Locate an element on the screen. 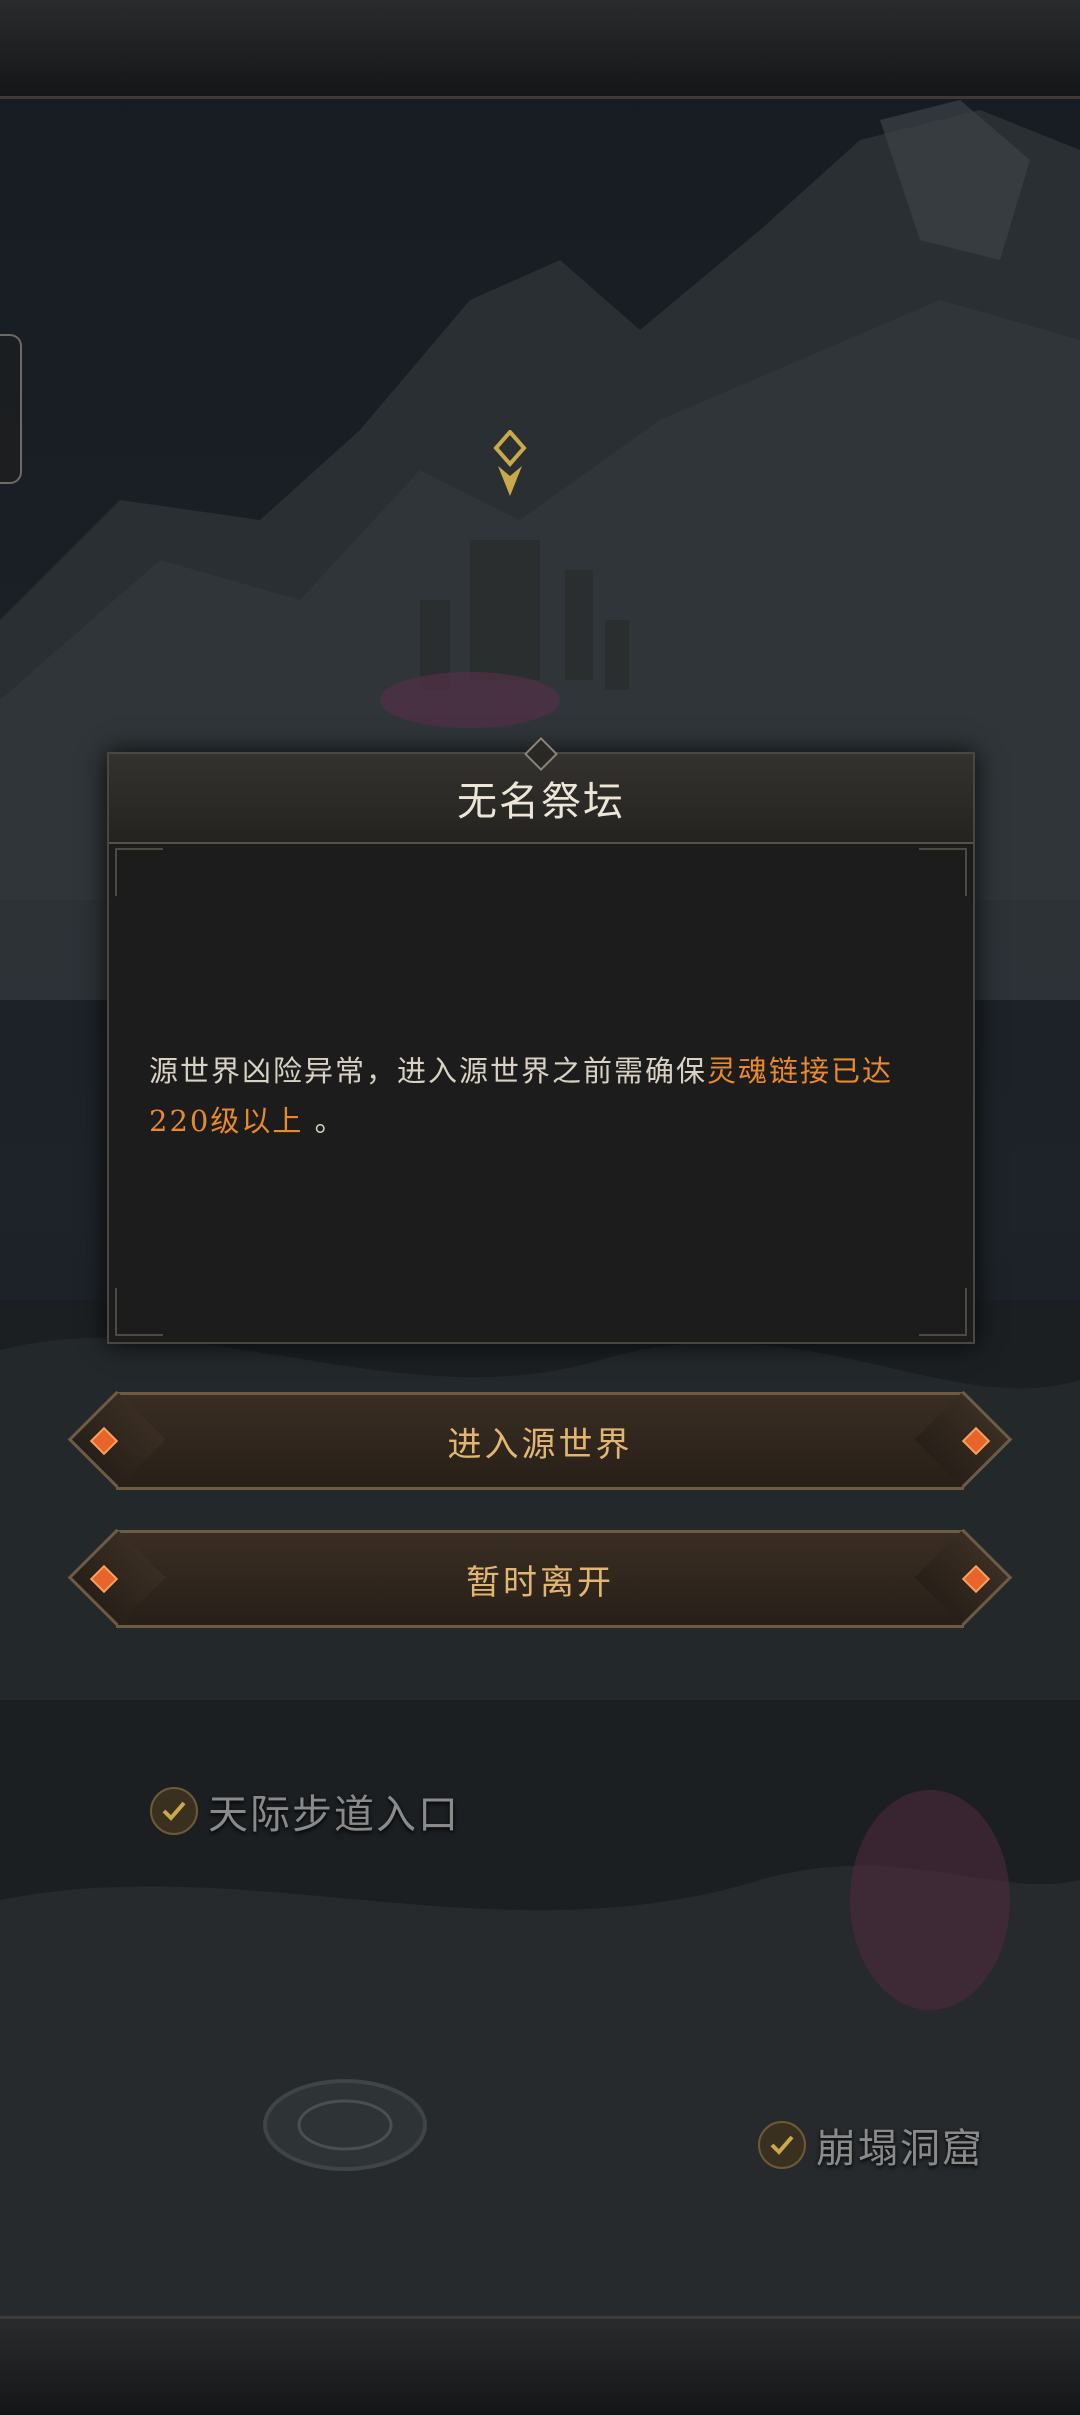 Image resolution: width=1080 pixels, height=2415 pixels. button-label: 暂时离开 is located at coordinates (540, 1582).